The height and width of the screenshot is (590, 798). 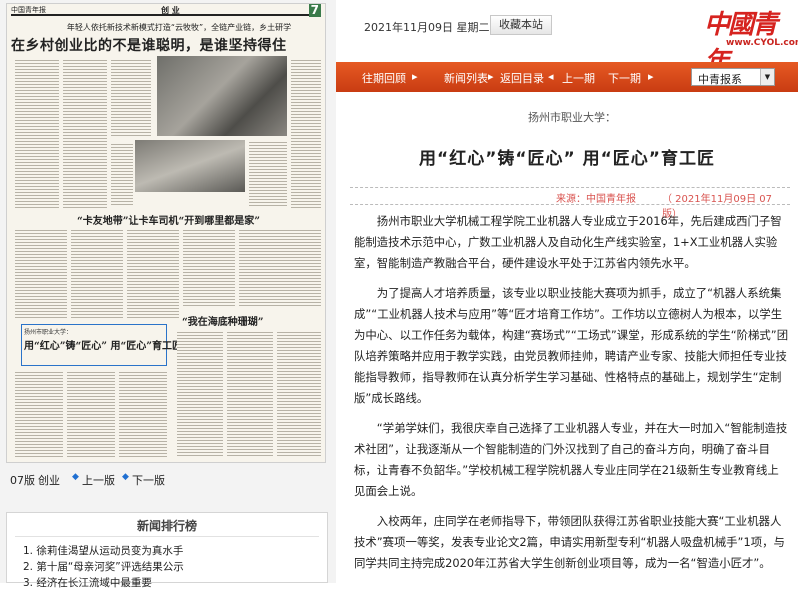 I want to click on pager-section-label: 创业, so click(x=49, y=480).